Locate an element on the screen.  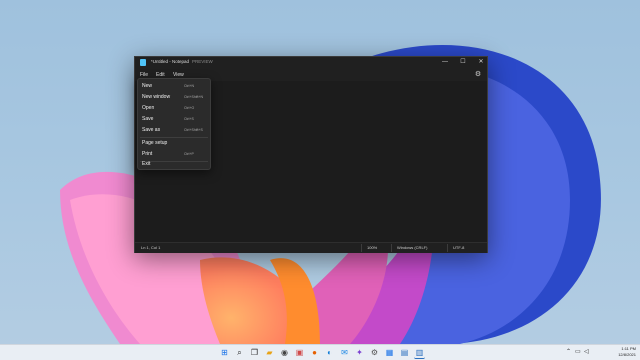
volume-icon: ◁ is located at coordinates (586, 352).